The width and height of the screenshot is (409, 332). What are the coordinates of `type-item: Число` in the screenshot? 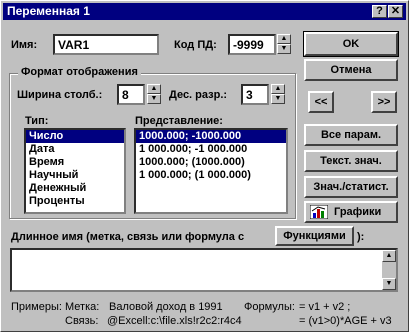 It's located at (75, 136).